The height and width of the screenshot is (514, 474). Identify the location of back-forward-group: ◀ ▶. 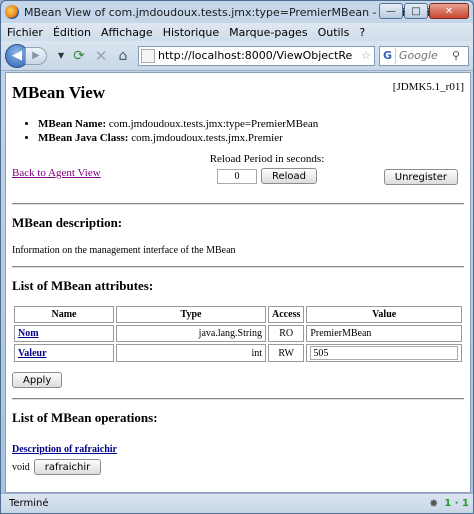
(31, 55).